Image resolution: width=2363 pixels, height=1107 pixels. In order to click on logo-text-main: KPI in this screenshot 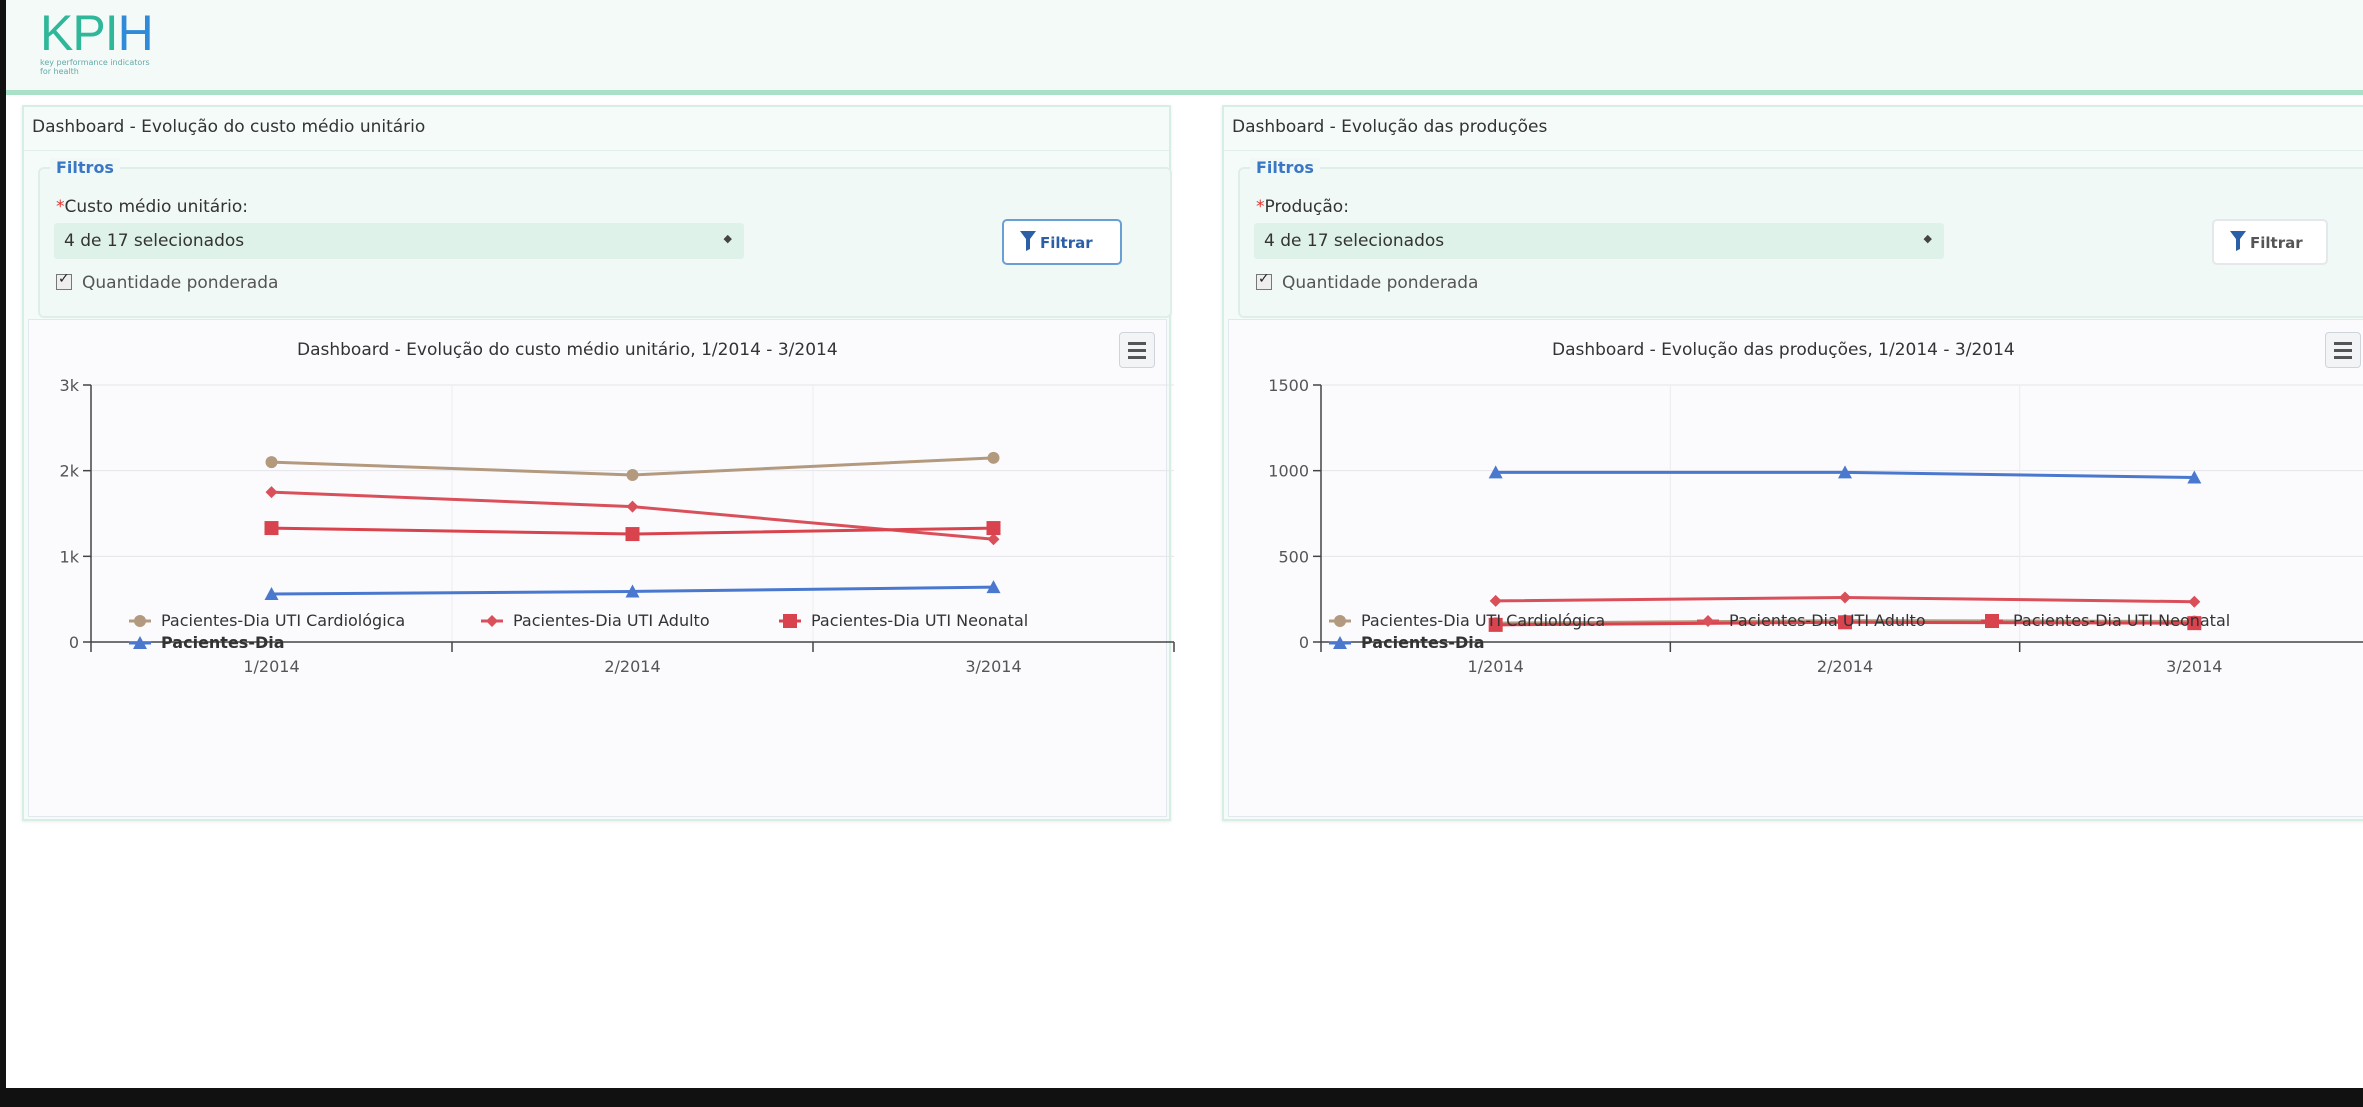, I will do `click(79, 33)`.